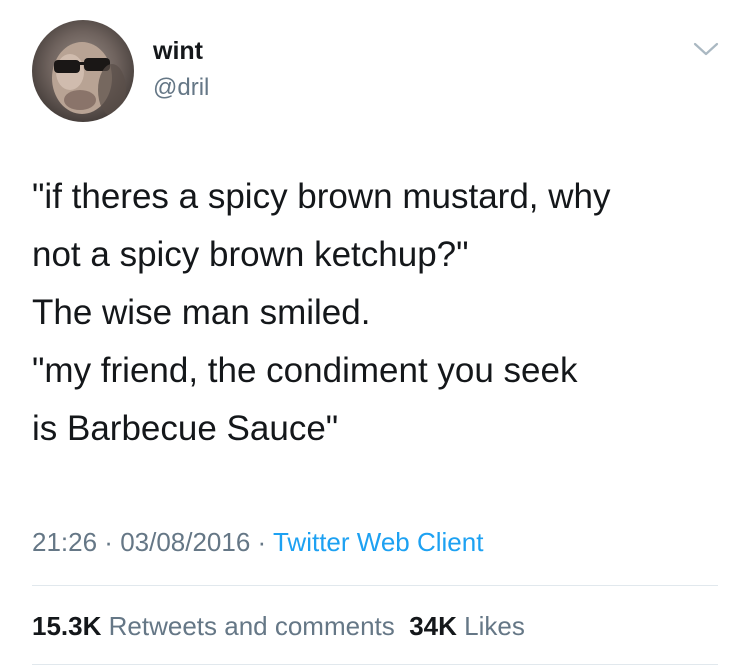 The width and height of the screenshot is (735, 671). I want to click on tweet-line: "if theres a spicy brown mustard, why, so click(321, 196).